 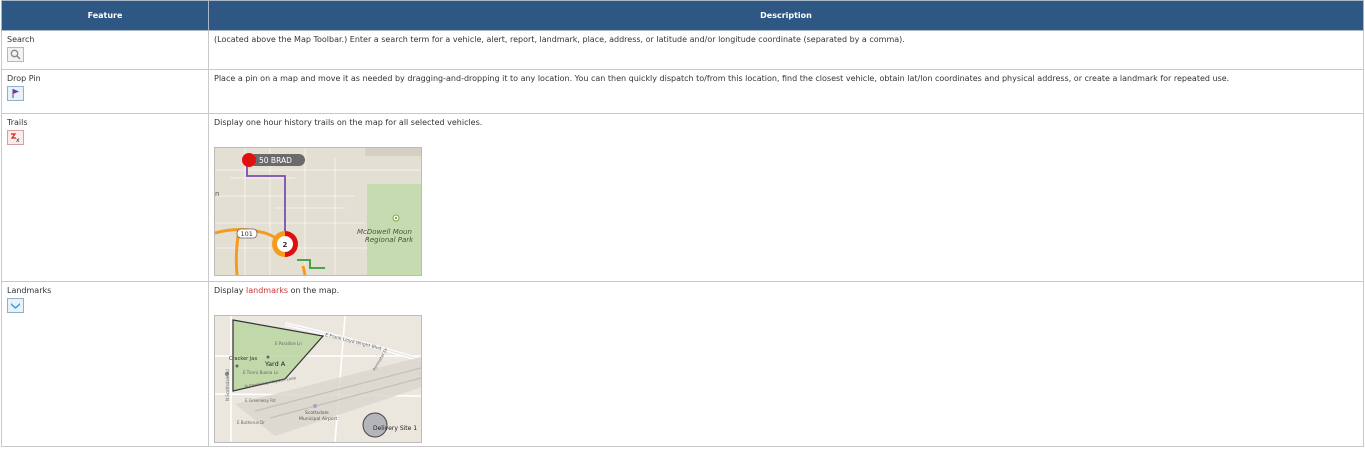 I want to click on flag-pin-icon, so click(x=15, y=93).